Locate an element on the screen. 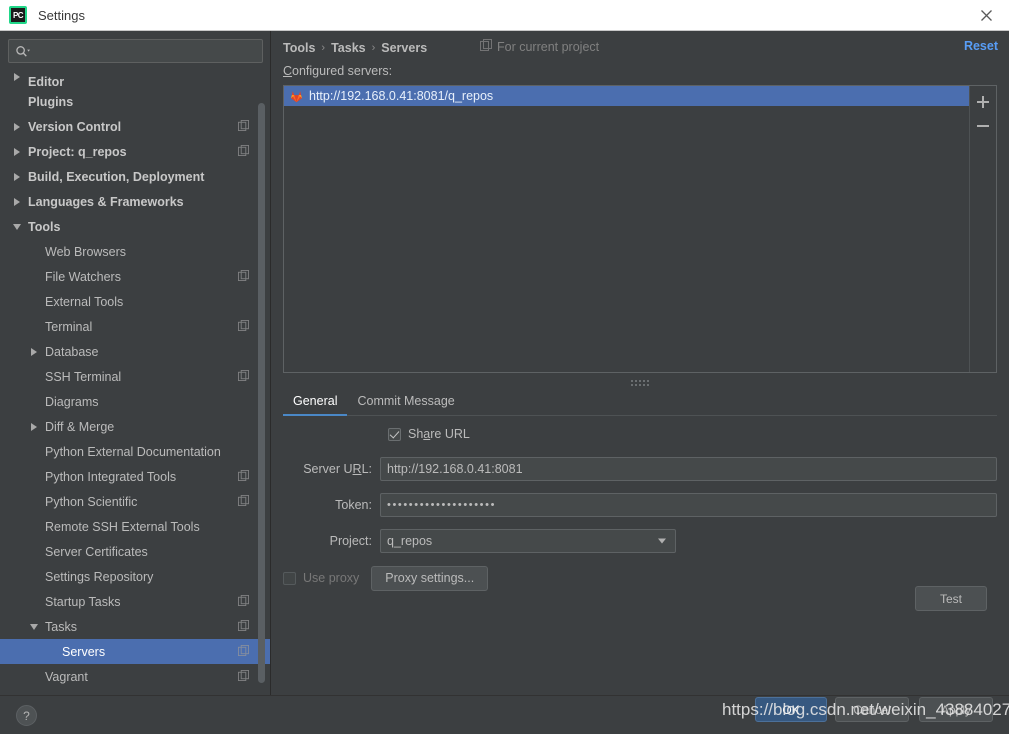  breadcrumb: Tools › Tasks › Servers is located at coordinates (355, 48).